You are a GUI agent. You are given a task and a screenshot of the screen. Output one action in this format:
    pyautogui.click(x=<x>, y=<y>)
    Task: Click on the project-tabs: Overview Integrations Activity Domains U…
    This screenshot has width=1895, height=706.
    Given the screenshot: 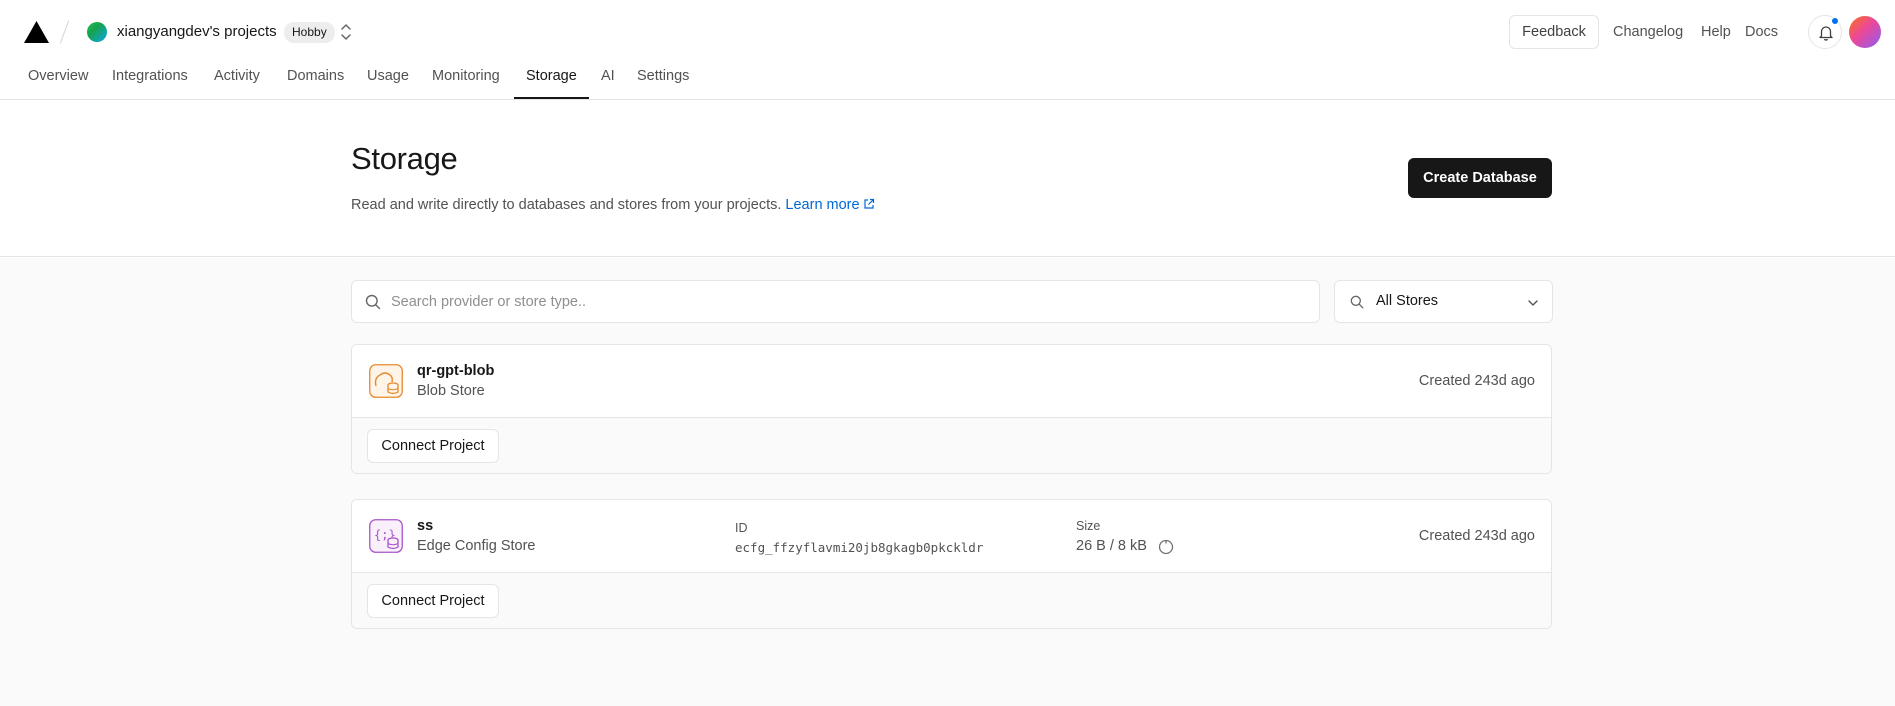 What is the action you would take?
    pyautogui.click(x=947, y=82)
    